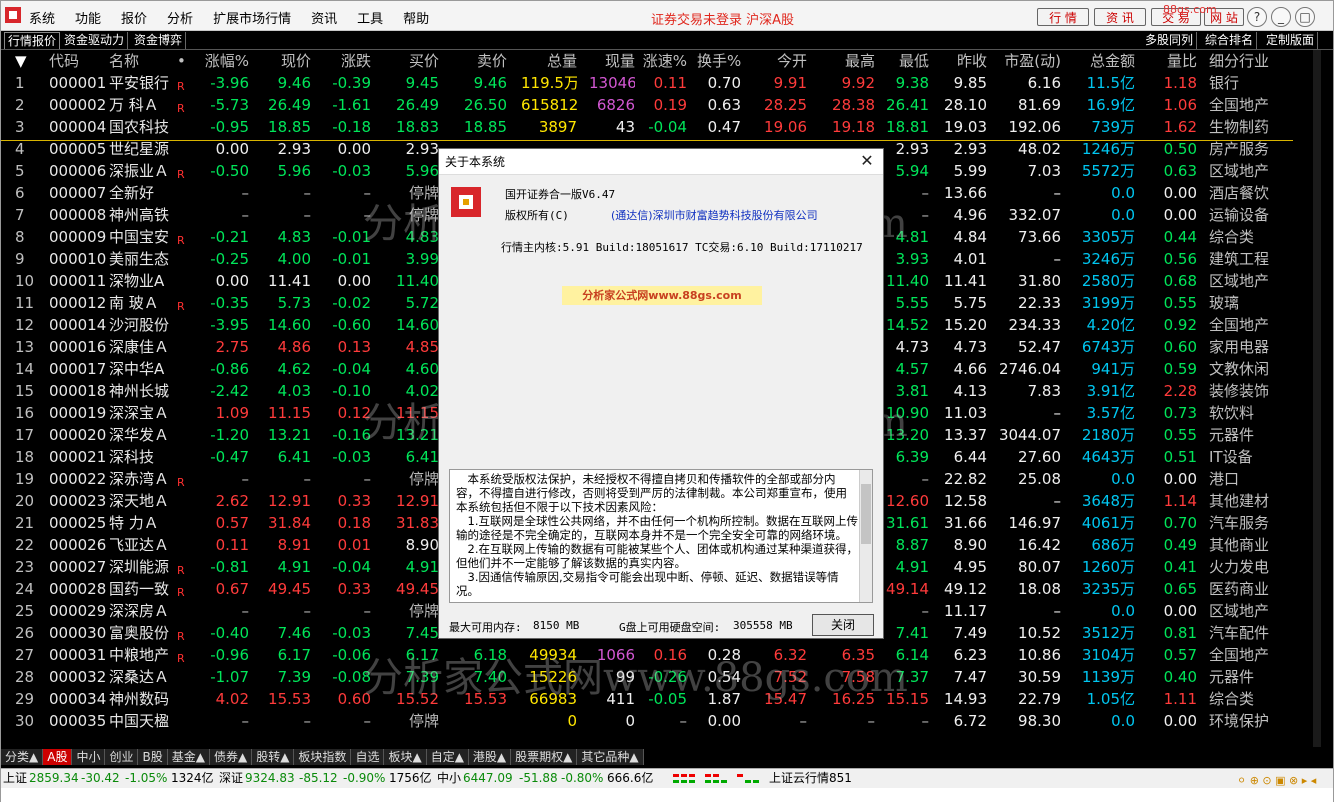 This screenshot has width=1334, height=802. I want to click on cell-low: 3.81, so click(912, 391).